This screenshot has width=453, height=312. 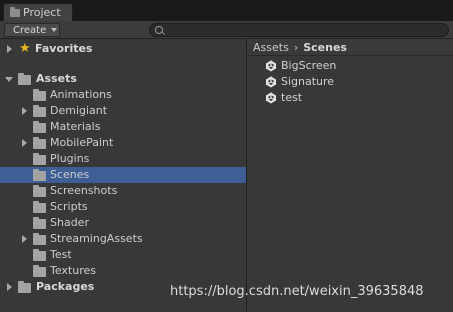 I want to click on tree-label: Packages, so click(x=65, y=286).